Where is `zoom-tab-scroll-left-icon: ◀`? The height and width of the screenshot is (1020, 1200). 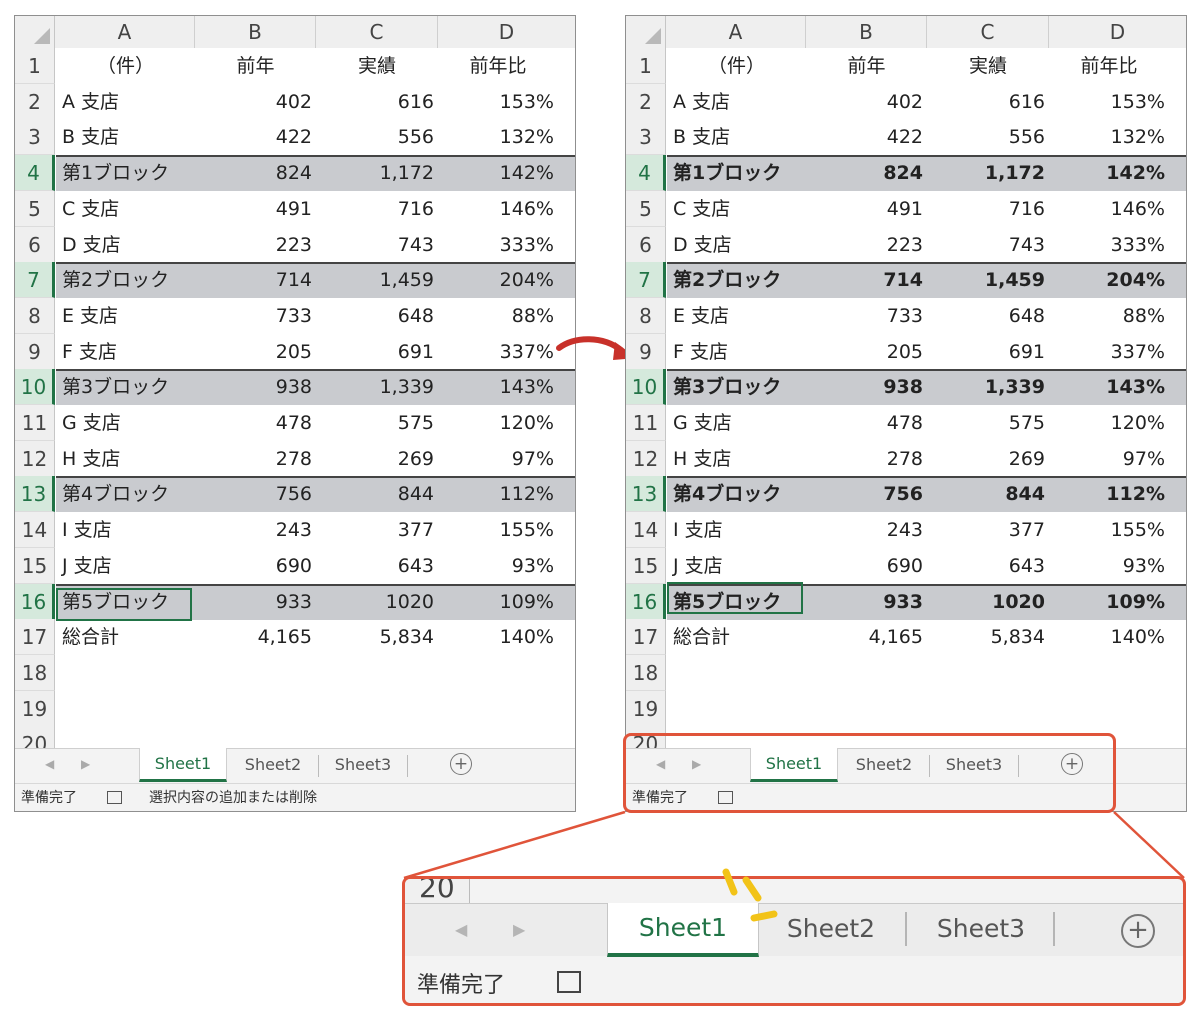 zoom-tab-scroll-left-icon: ◀ is located at coordinates (461, 929).